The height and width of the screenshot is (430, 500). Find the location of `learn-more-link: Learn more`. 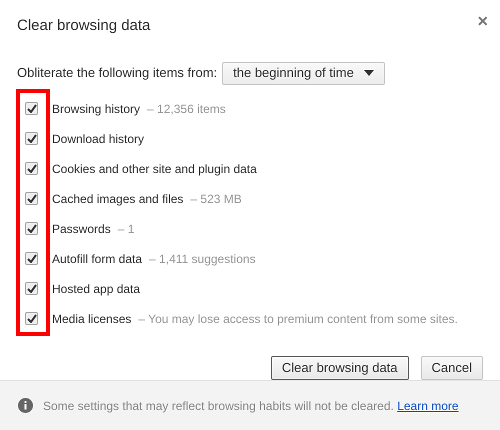

learn-more-link: Learn more is located at coordinates (428, 405).